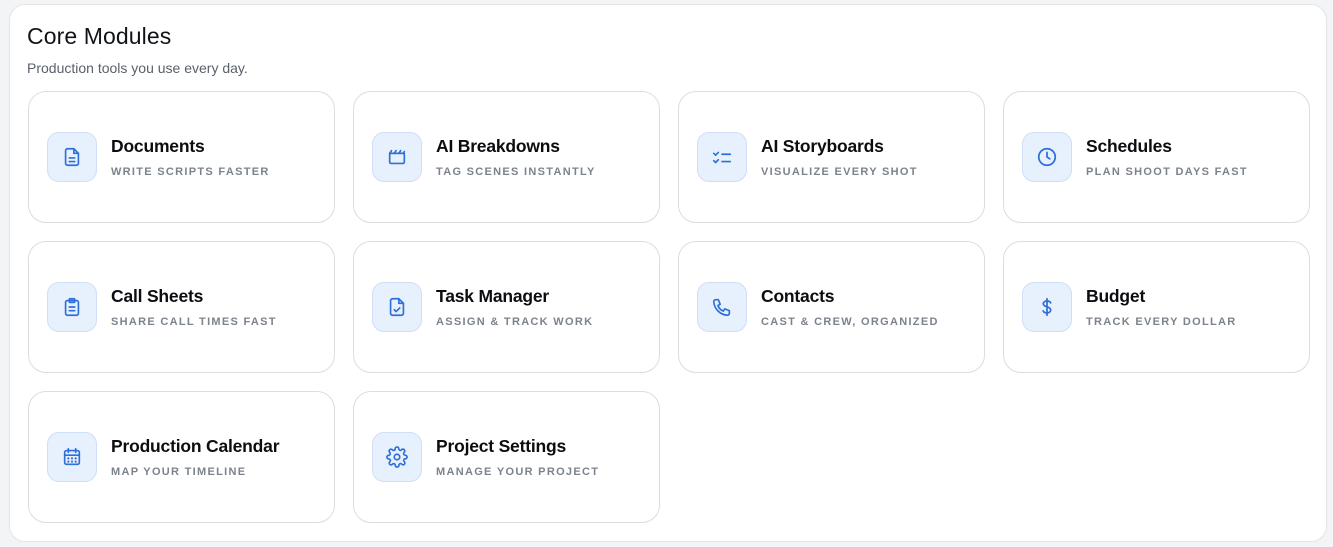 The width and height of the screenshot is (1333, 547). I want to click on module-card-ai-breakdowns: AI Breakdowns TAG SCENES INSTANTLY, so click(506, 157).